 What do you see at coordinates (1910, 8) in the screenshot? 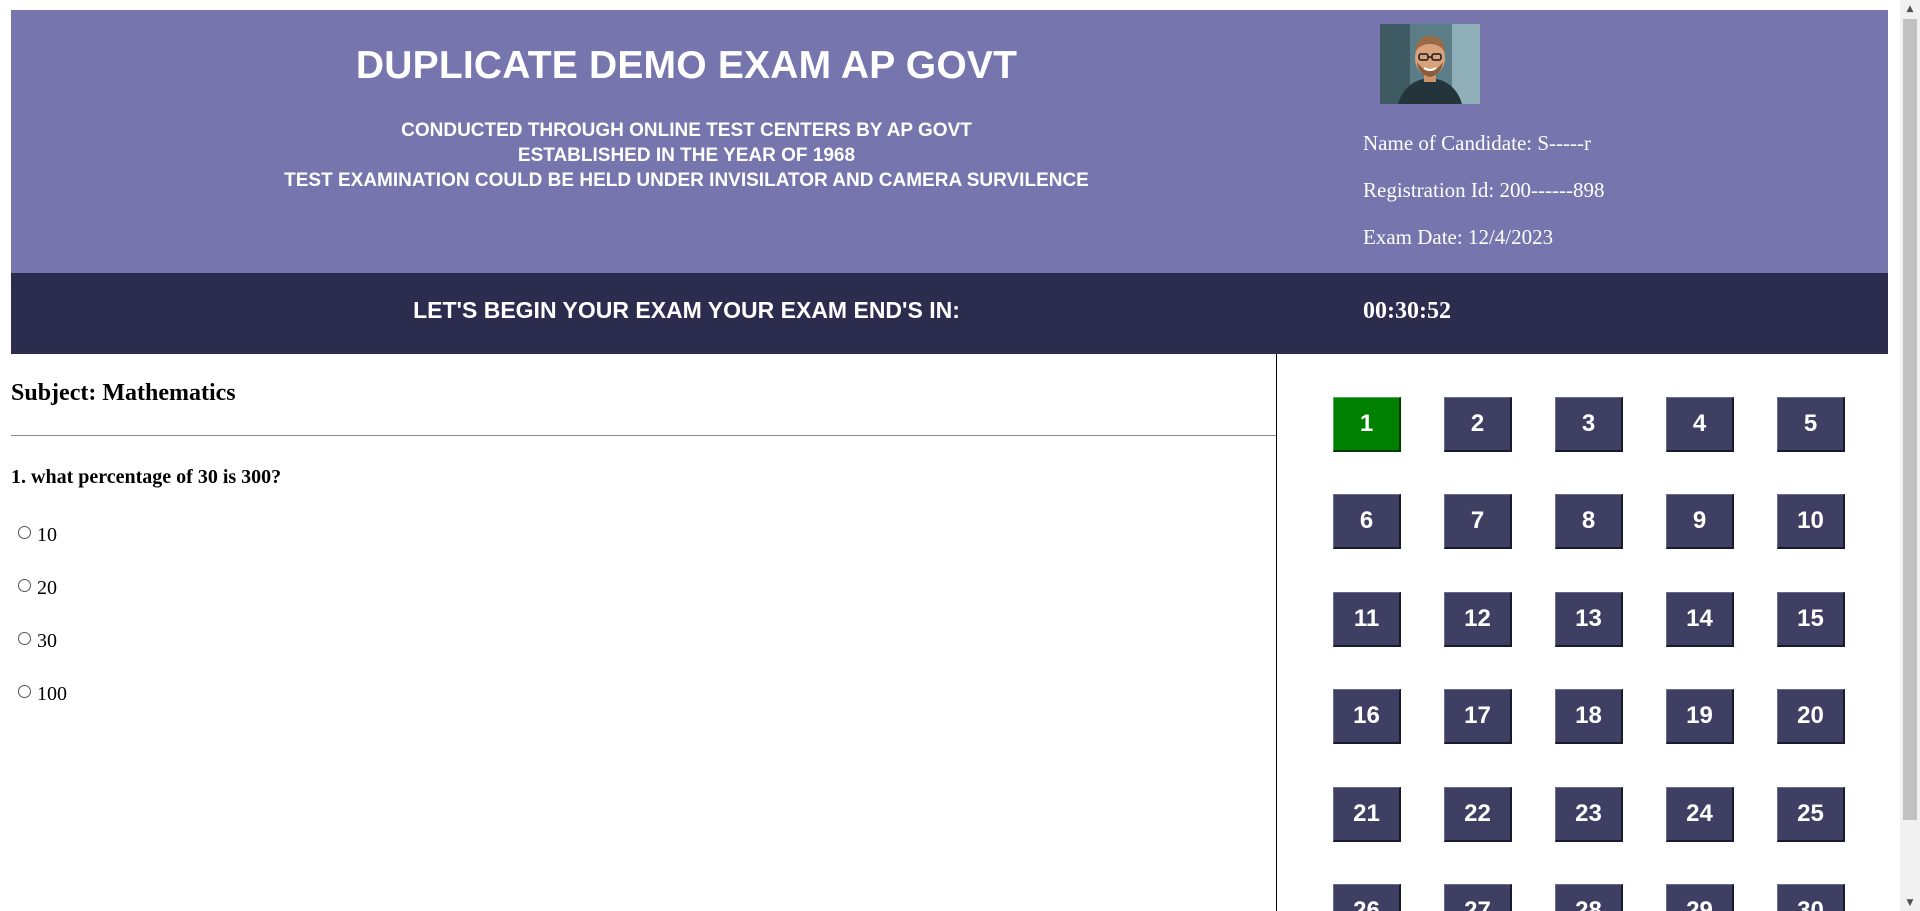
I see `scroll-up-arrow-icon: ▲` at bounding box center [1910, 8].